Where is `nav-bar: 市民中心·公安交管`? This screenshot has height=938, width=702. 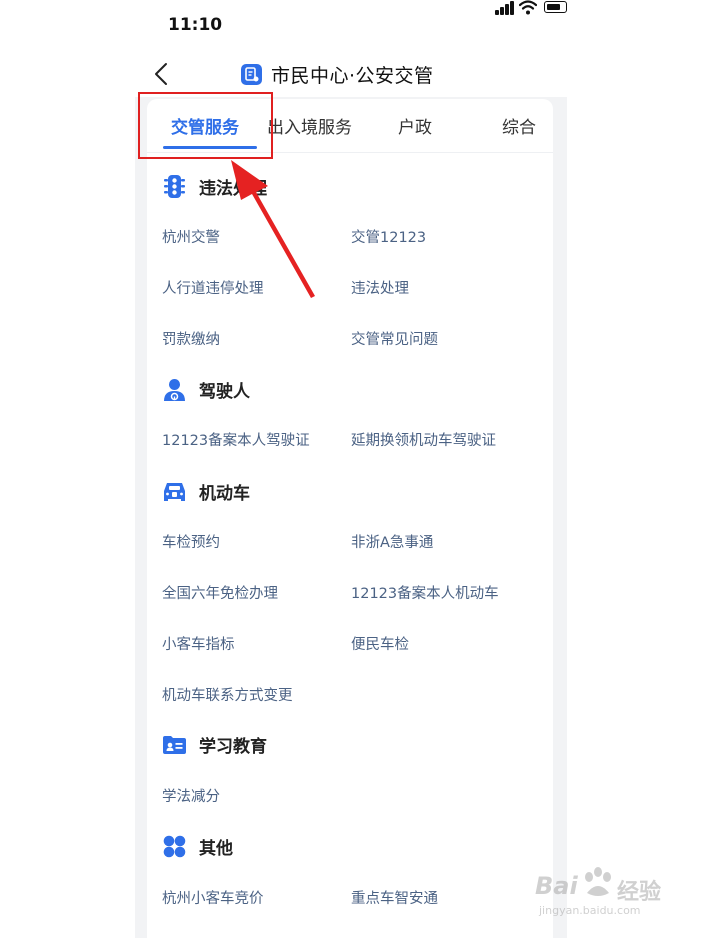
nav-bar: 市民中心·公安交管 is located at coordinates (351, 74).